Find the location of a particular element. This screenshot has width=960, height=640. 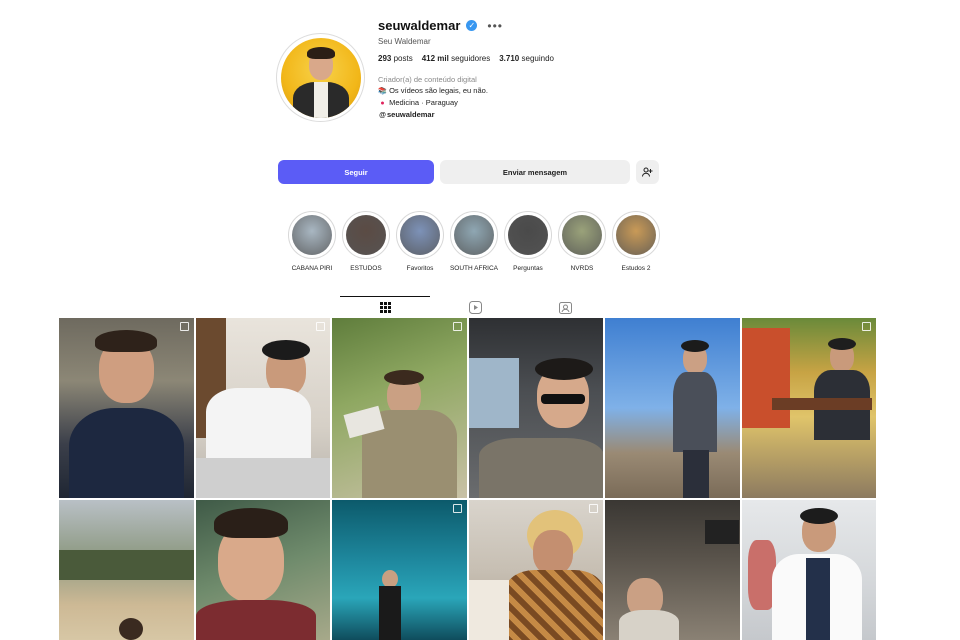

follow-button: Seguir is located at coordinates (356, 172).